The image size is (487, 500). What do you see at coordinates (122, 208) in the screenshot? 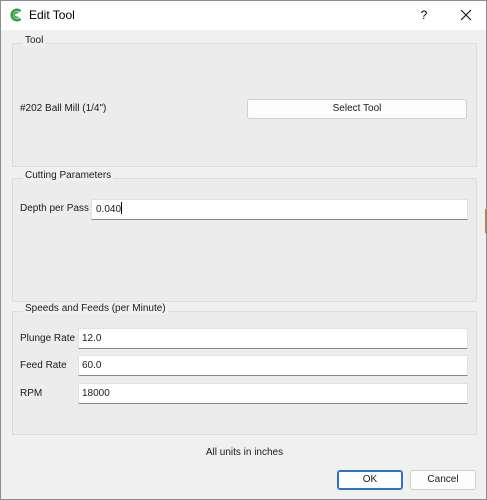
I see `text-caret` at bounding box center [122, 208].